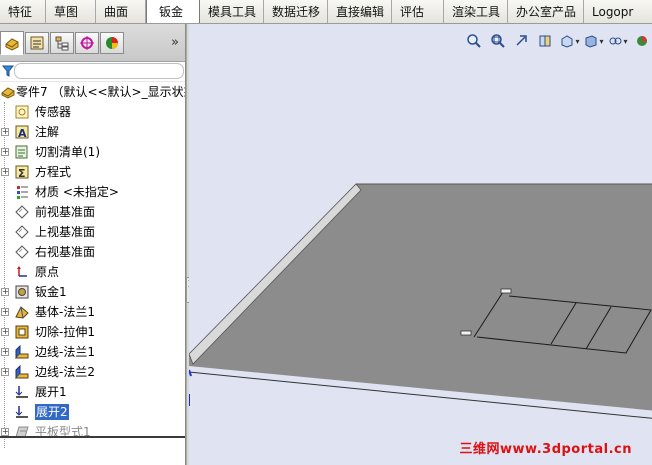 The width and height of the screenshot is (652, 465). I want to click on property-manager-icon, so click(37, 43).